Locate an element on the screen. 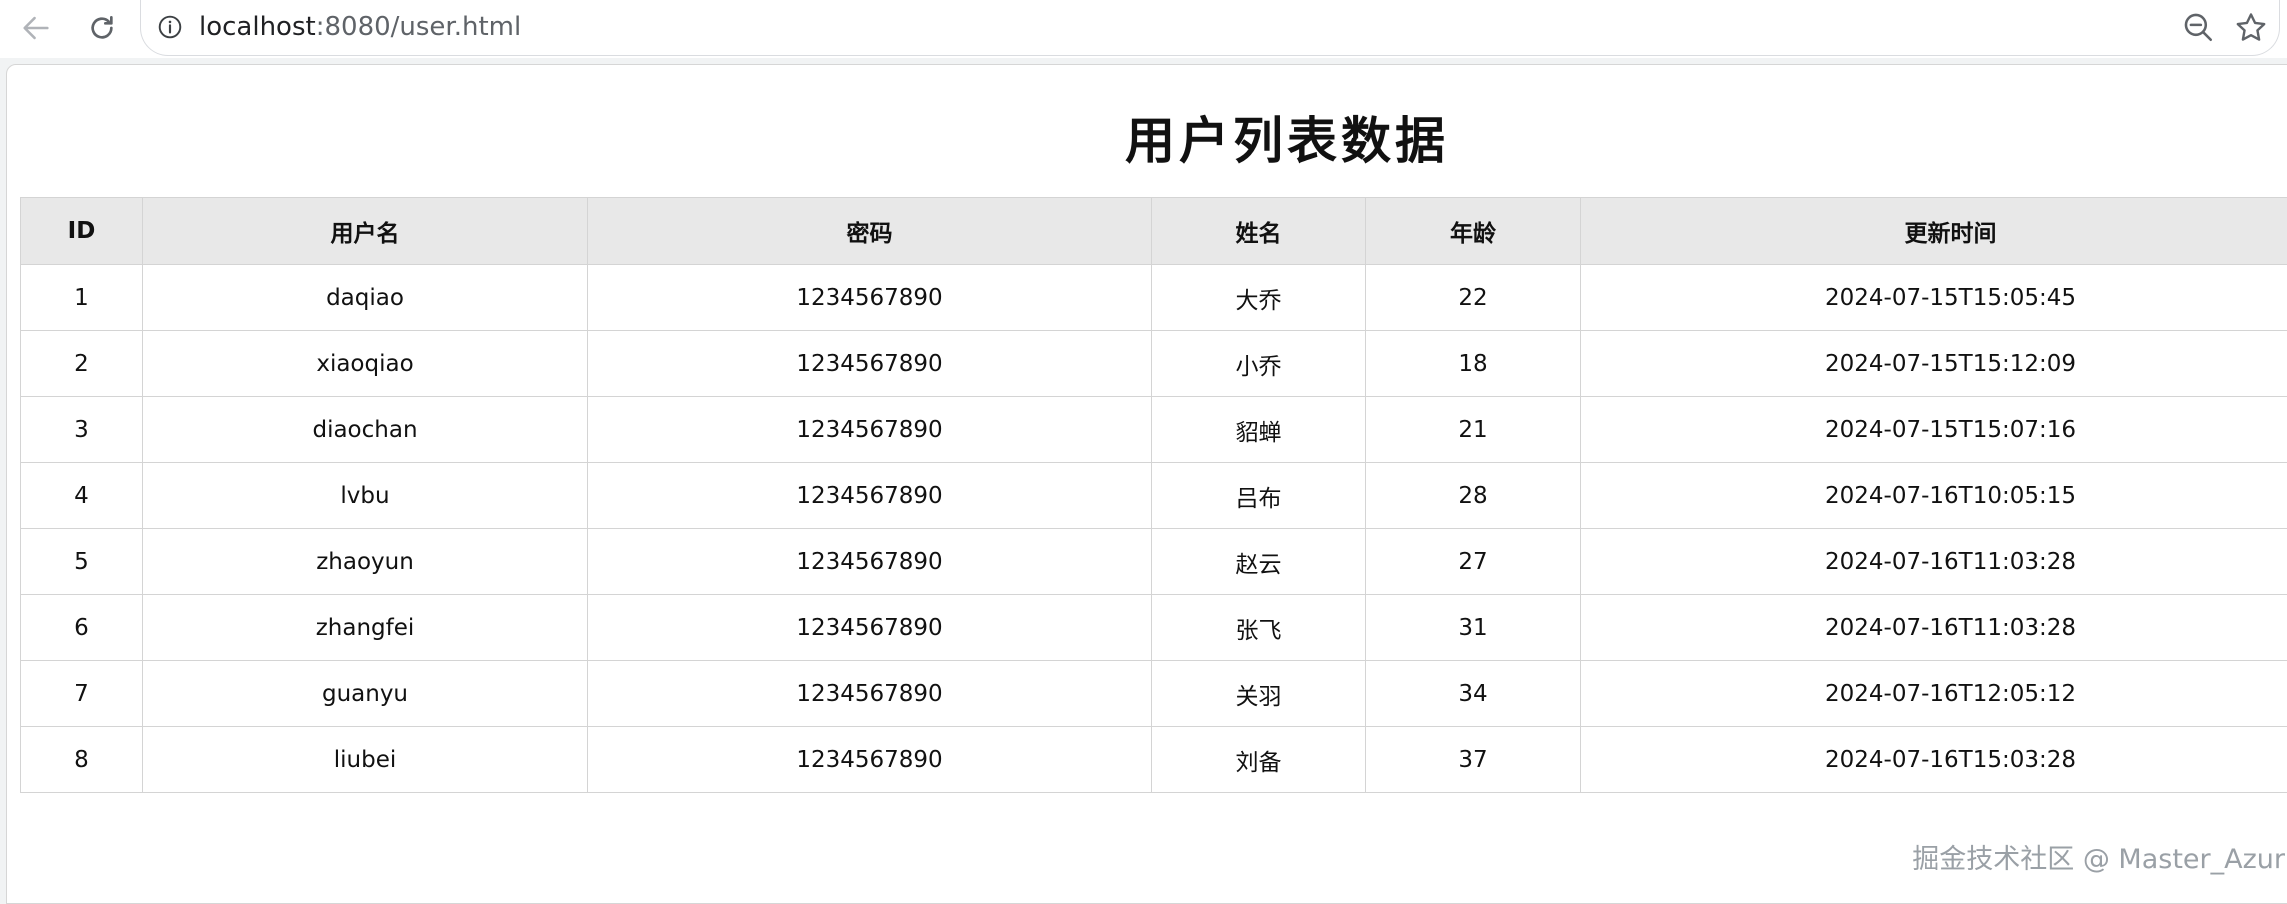 The width and height of the screenshot is (2287, 904). cell-age: 28 is located at coordinates (1473, 496).